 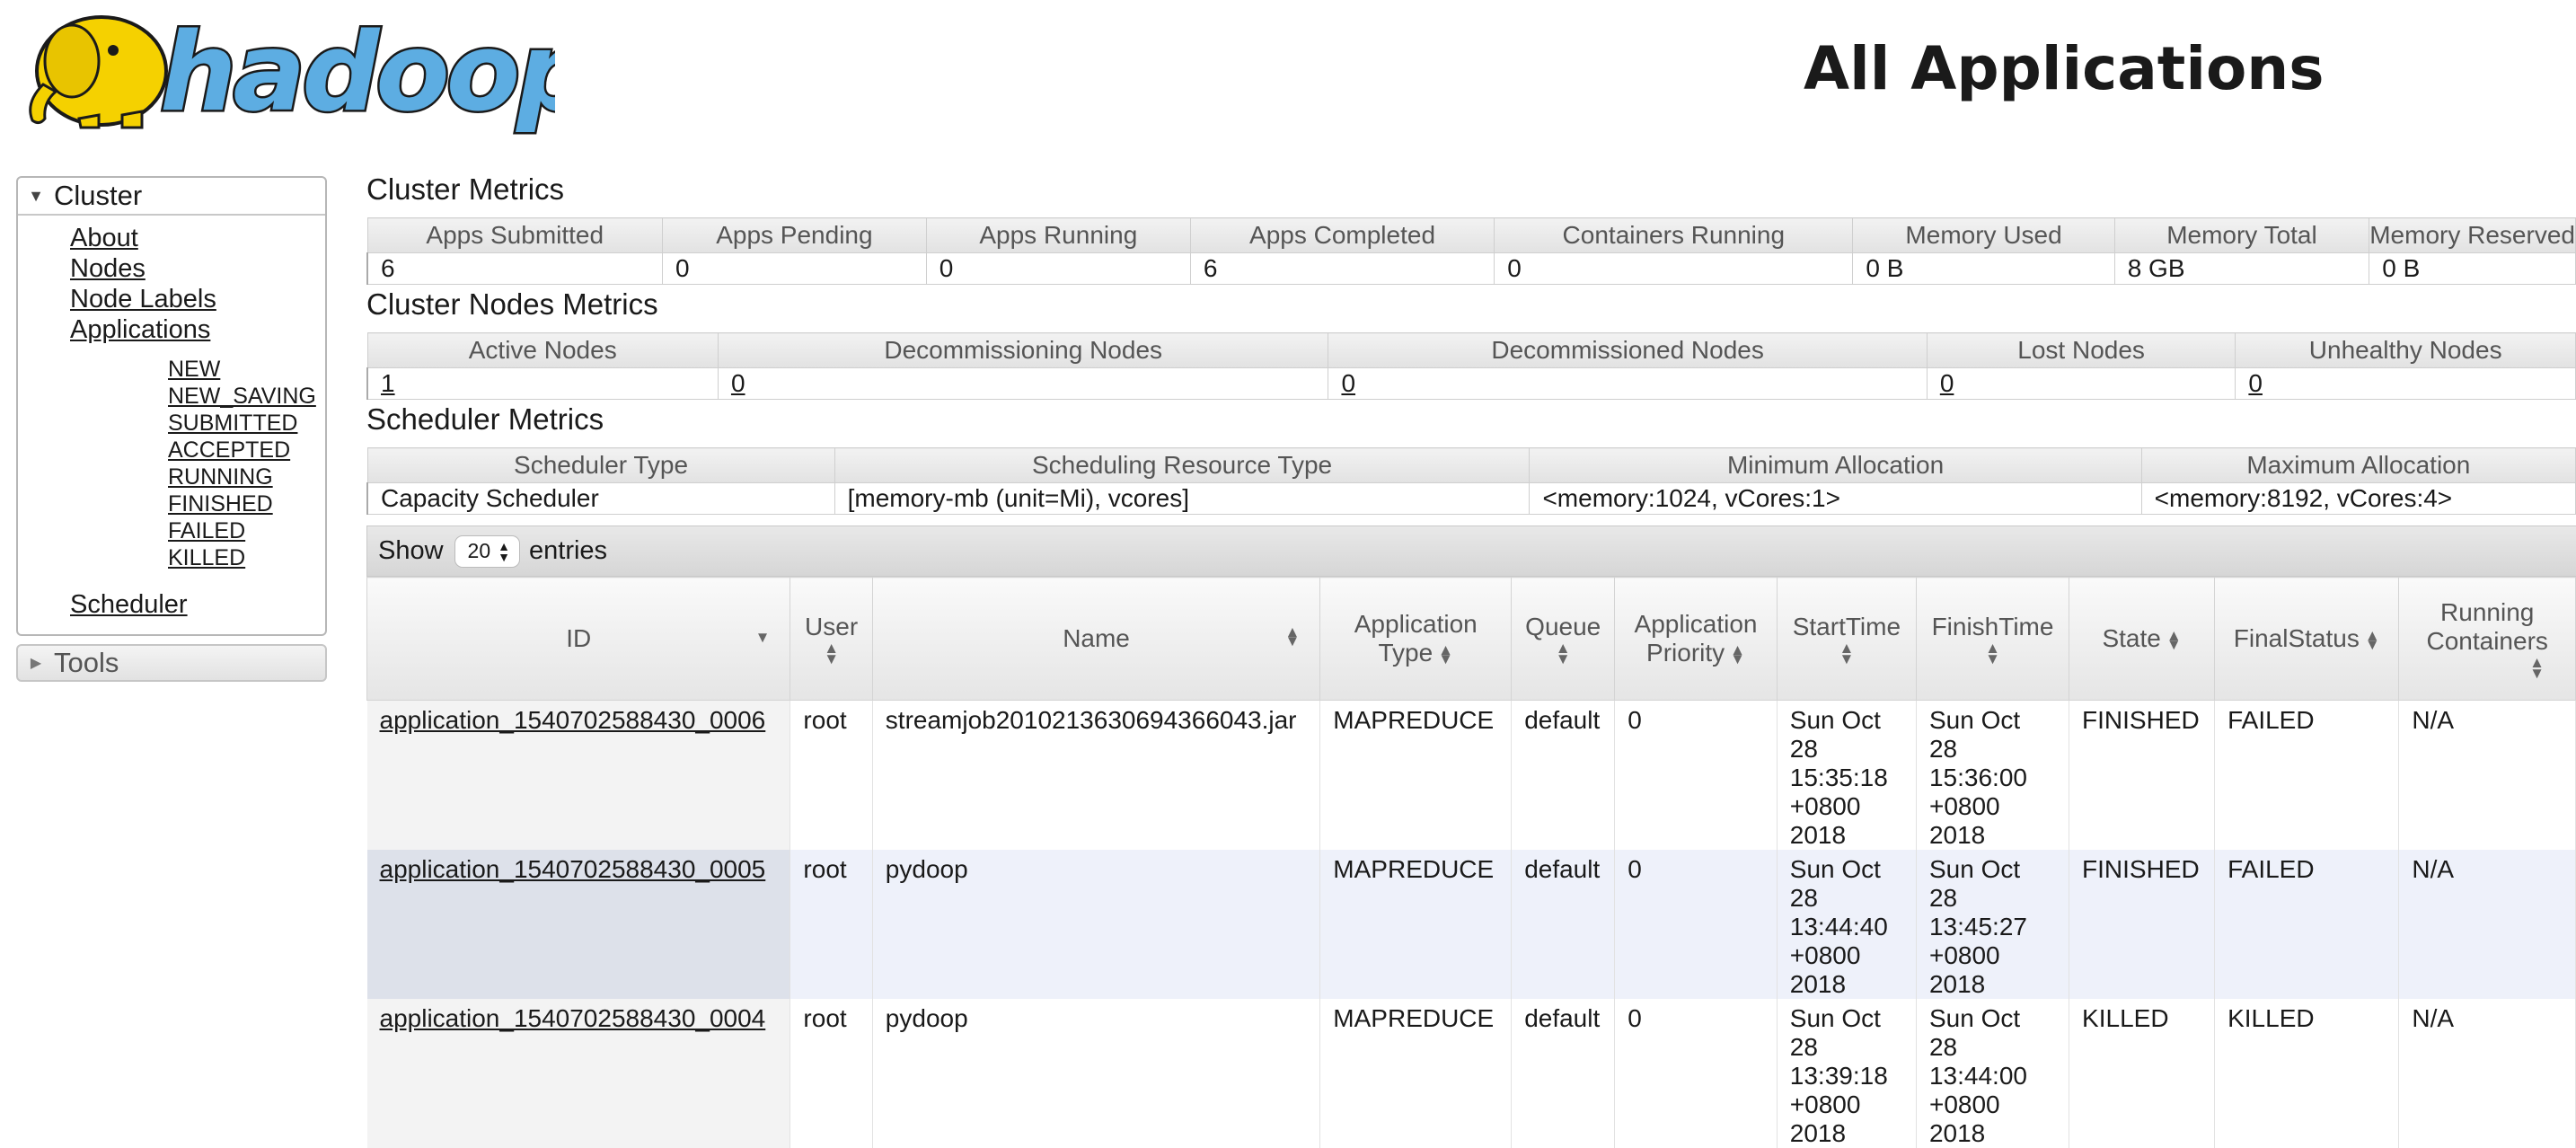 I want to click on app-state-link-new-saving: NEW_SAVING, so click(x=242, y=397).